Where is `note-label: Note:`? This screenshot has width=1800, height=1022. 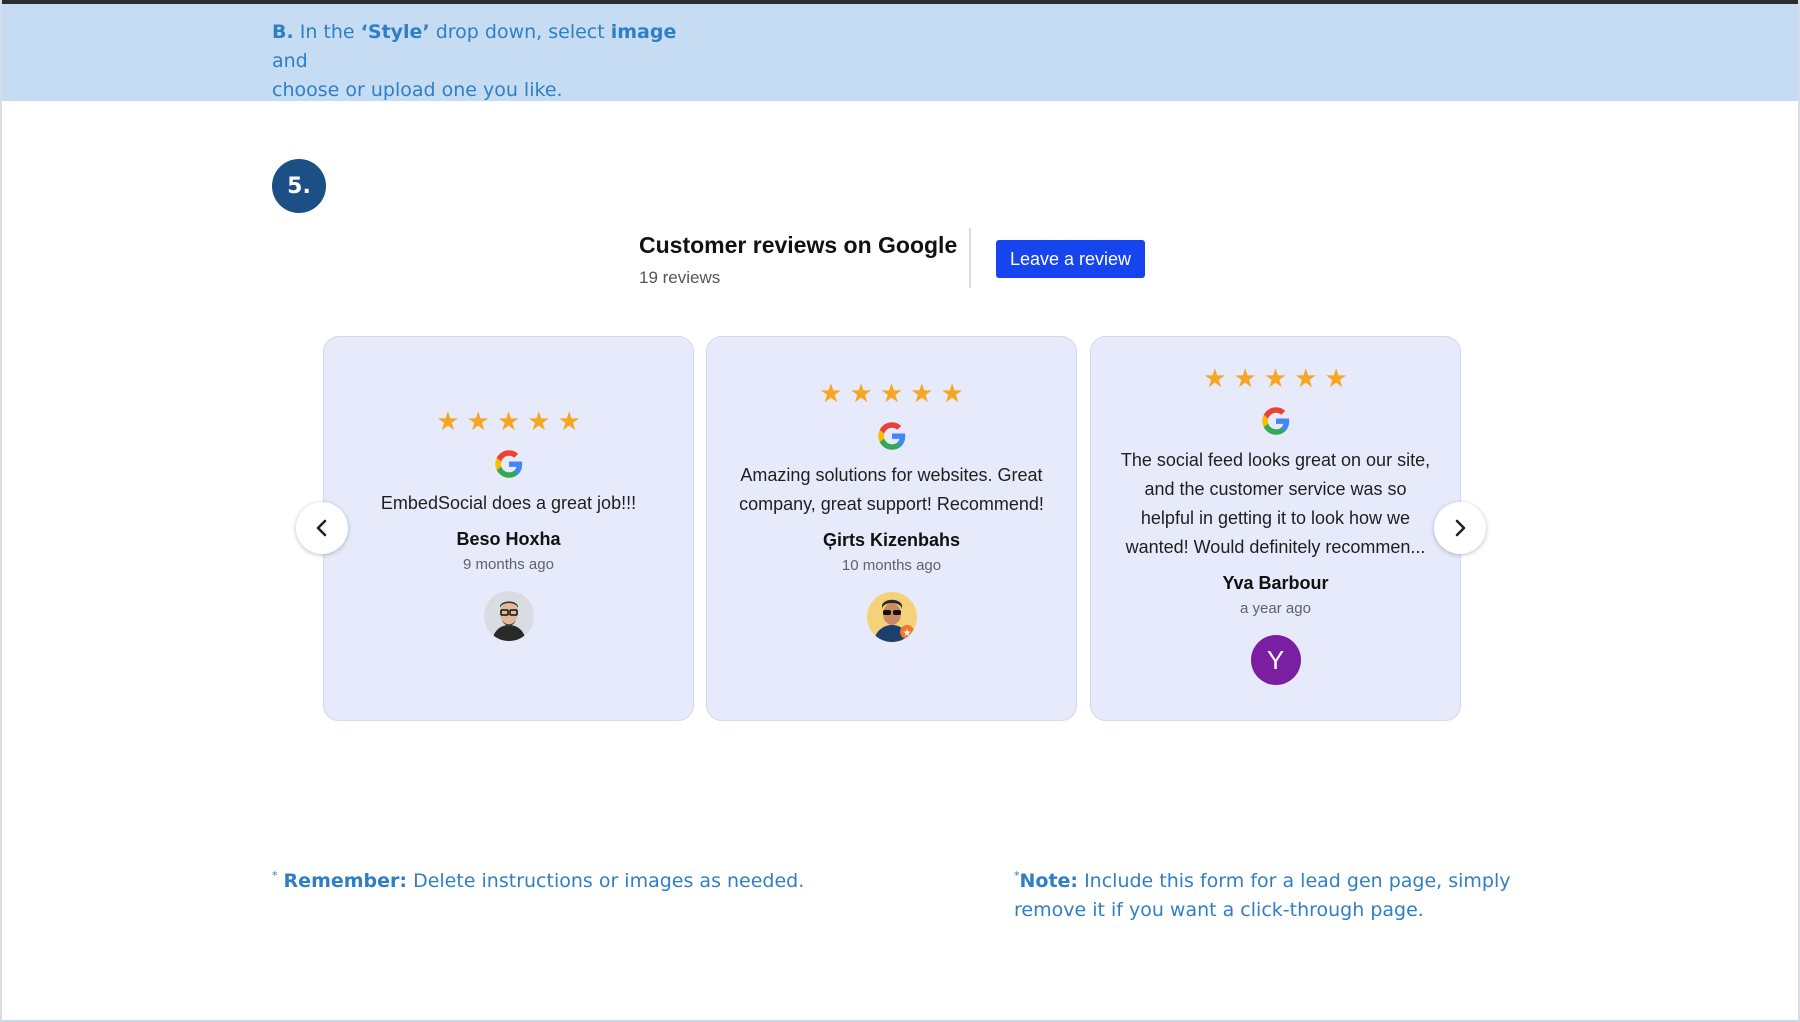 note-label: Note: is located at coordinates (1049, 881).